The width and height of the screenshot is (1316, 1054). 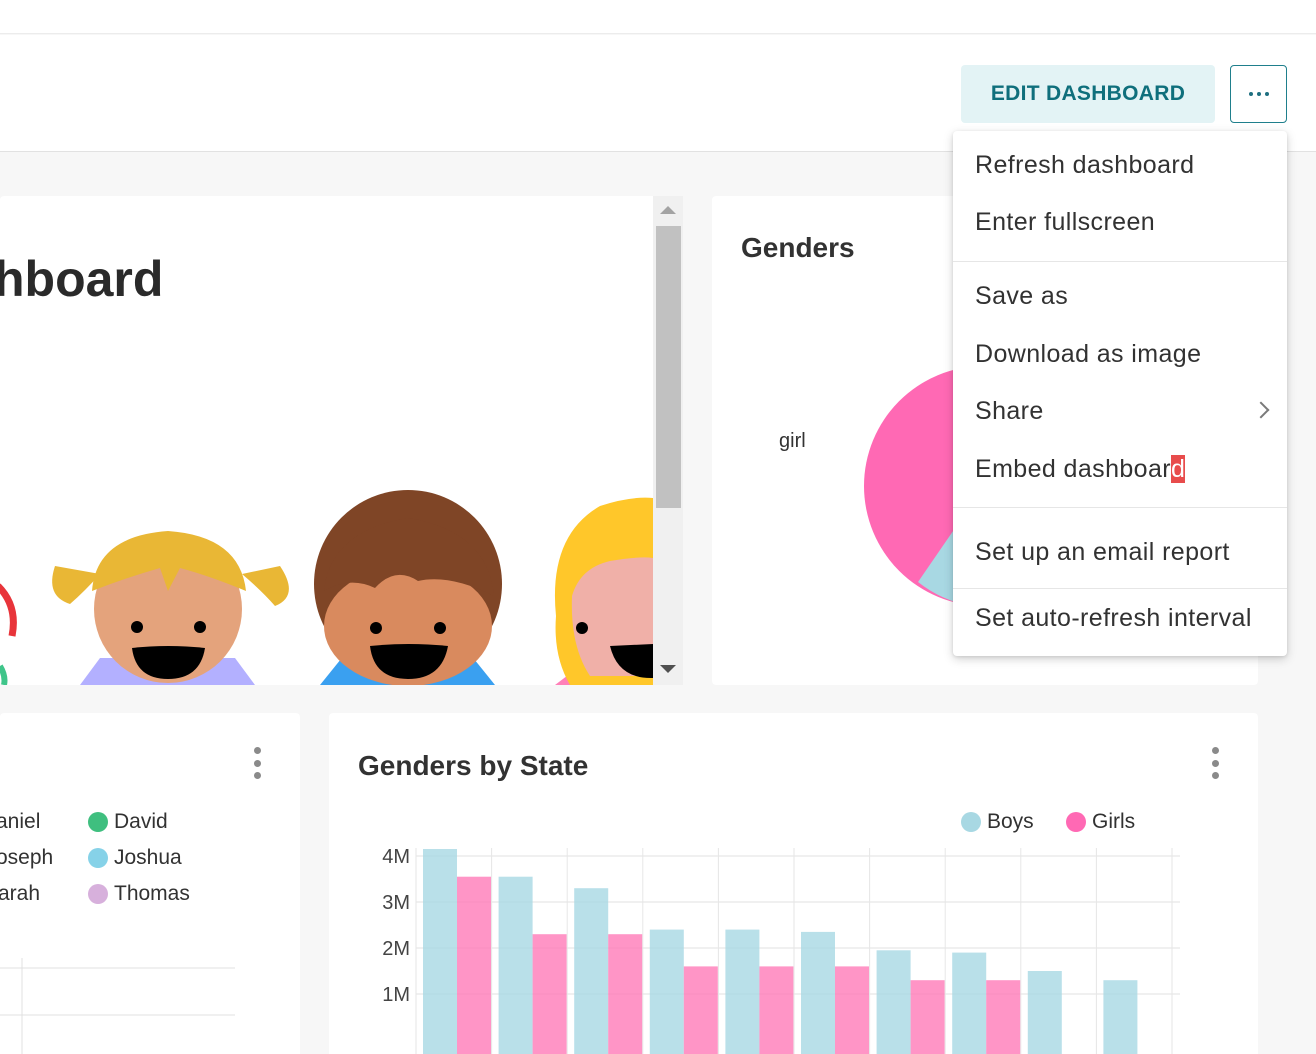 I want to click on scroll-up-arrow-icon, so click(x=668, y=210).